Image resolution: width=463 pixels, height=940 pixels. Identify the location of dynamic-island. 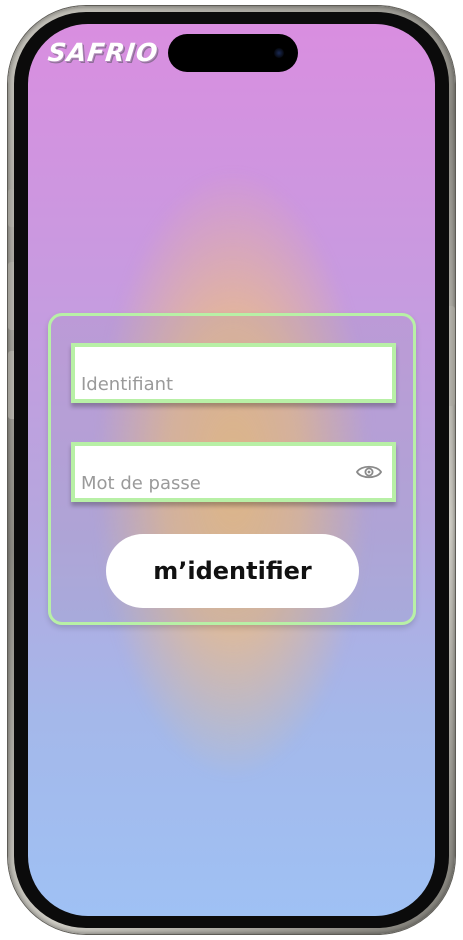
(233, 53).